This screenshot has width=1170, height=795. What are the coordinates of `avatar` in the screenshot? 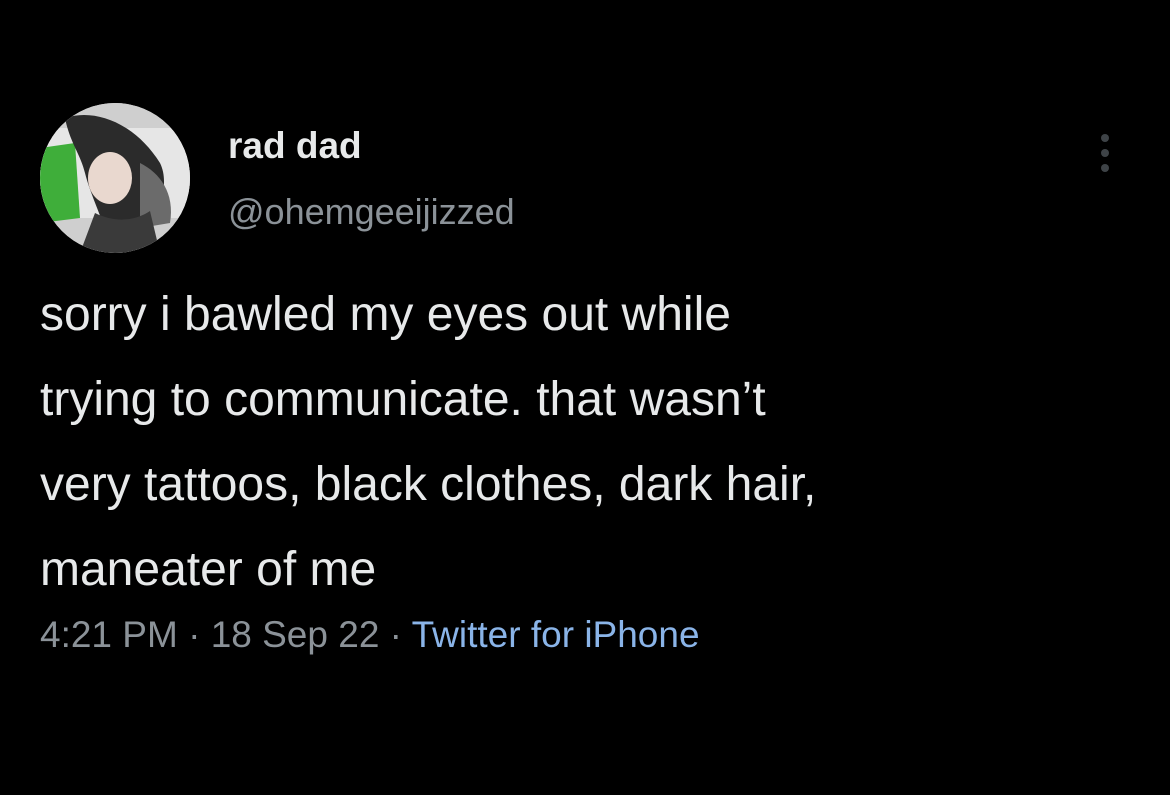 It's located at (115, 178).